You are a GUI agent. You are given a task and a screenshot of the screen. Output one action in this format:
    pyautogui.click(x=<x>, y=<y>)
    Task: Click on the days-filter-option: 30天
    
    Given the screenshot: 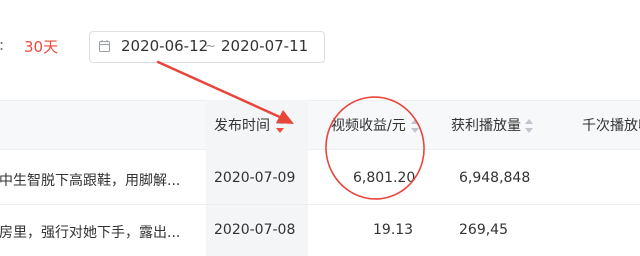 What is the action you would take?
    pyautogui.click(x=41, y=46)
    